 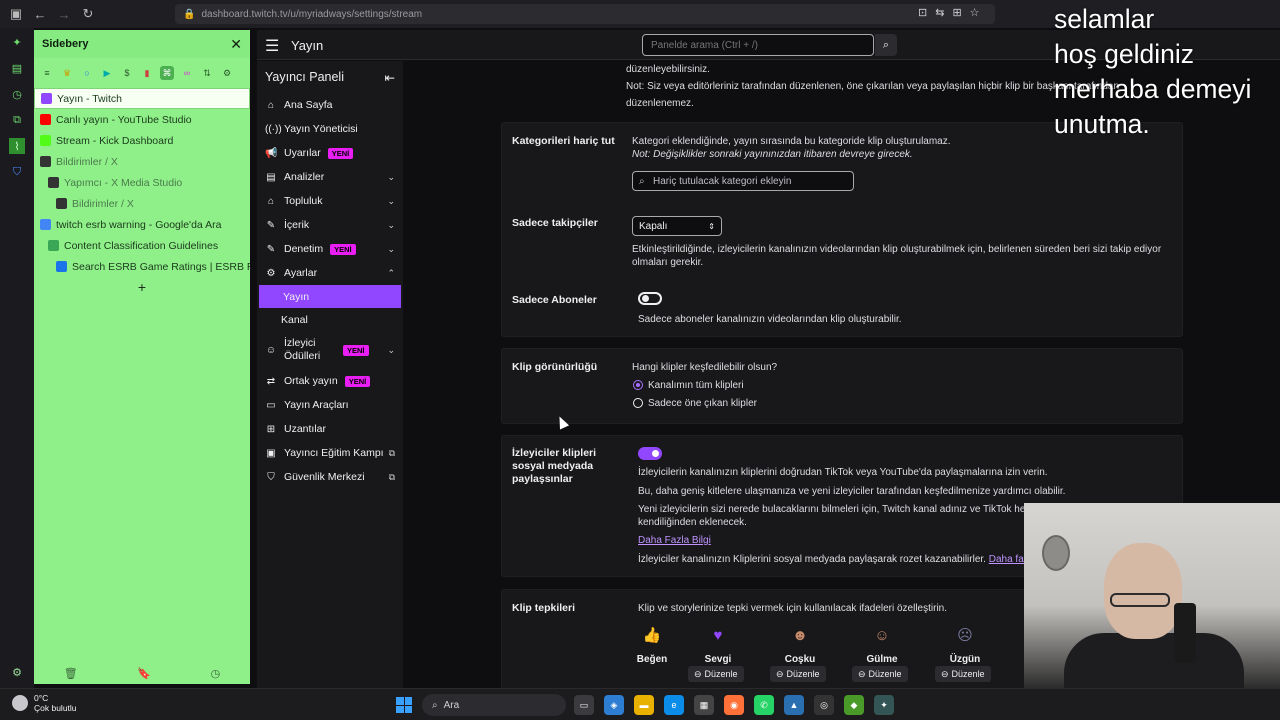 I want to click on close-icon: ✕, so click(x=236, y=44).